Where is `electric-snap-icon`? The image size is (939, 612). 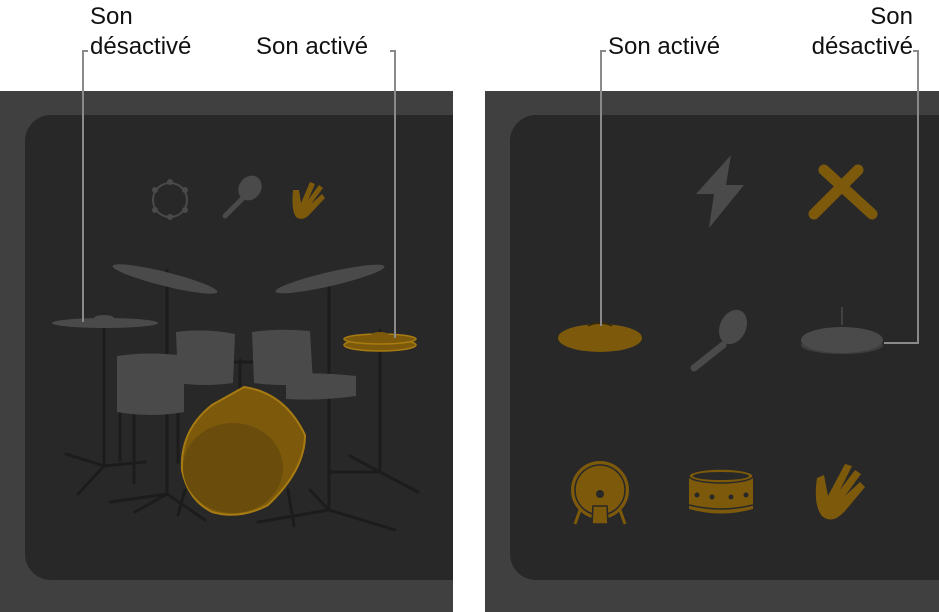 electric-snap-icon is located at coordinates (720, 191).